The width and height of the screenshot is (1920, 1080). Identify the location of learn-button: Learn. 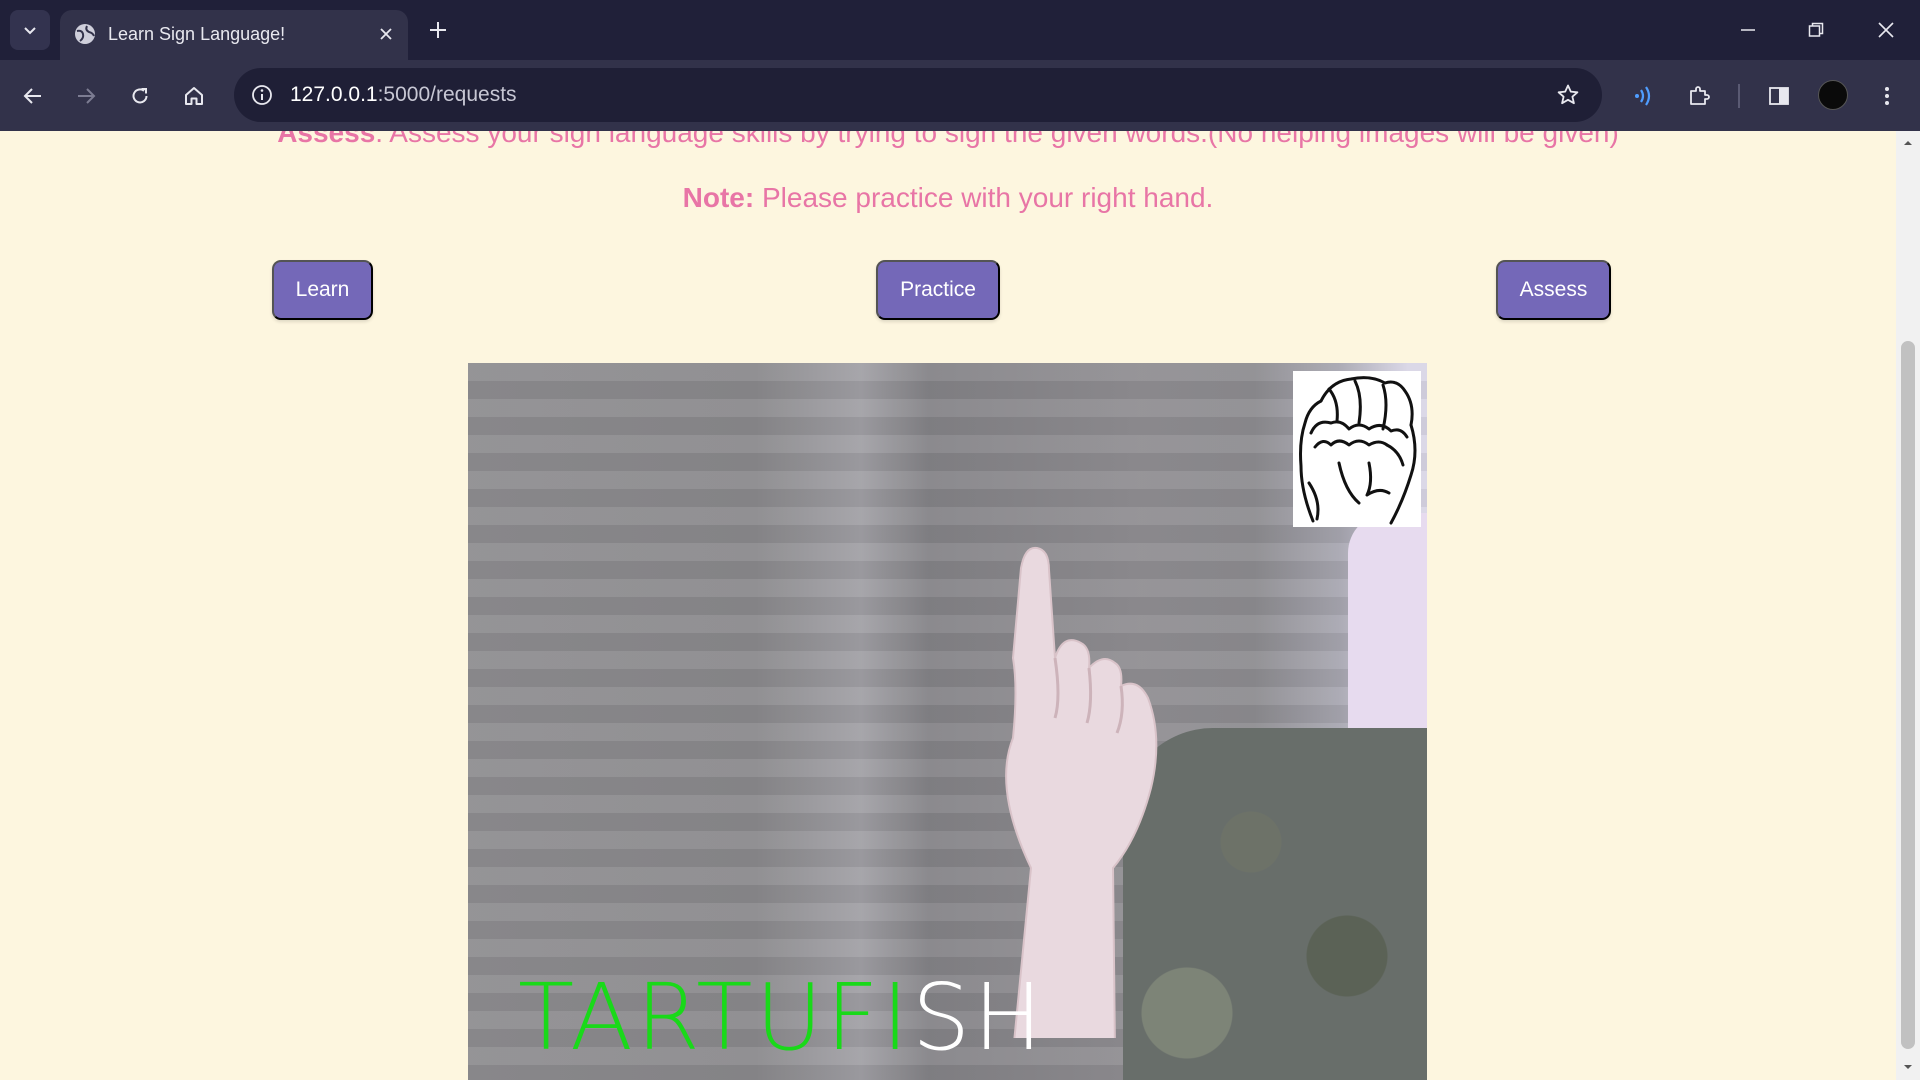
(322, 290).